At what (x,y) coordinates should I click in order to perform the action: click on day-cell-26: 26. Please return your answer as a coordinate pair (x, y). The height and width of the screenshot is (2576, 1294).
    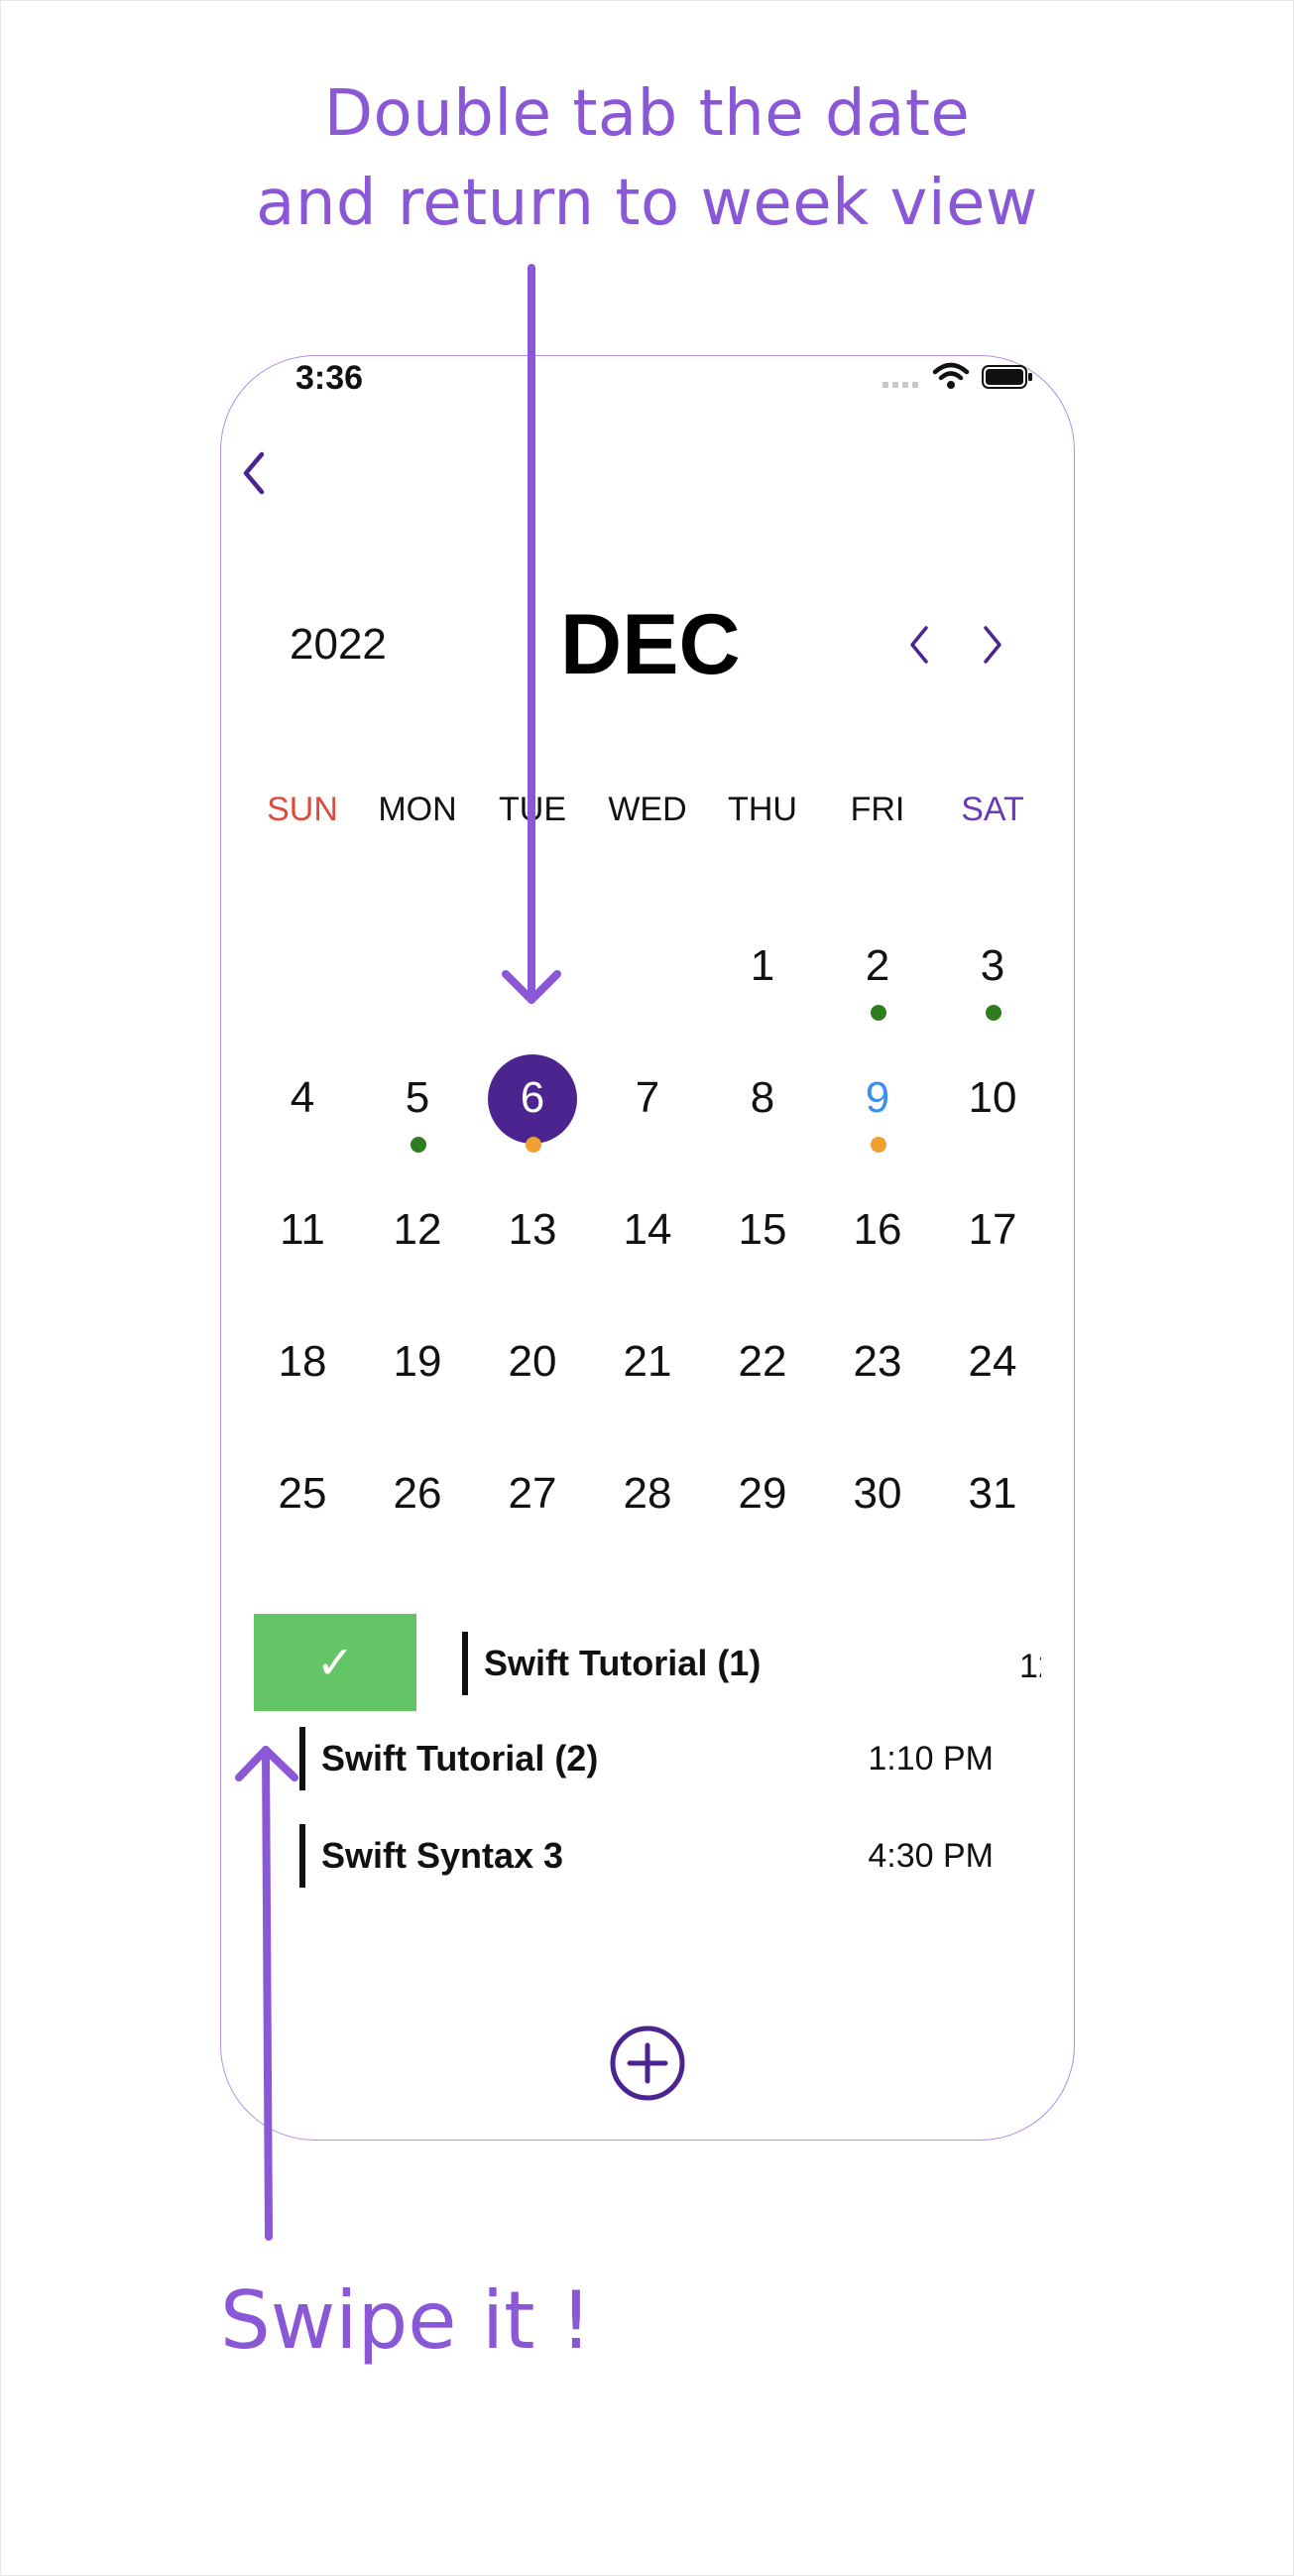
    Looking at the image, I should click on (417, 1531).